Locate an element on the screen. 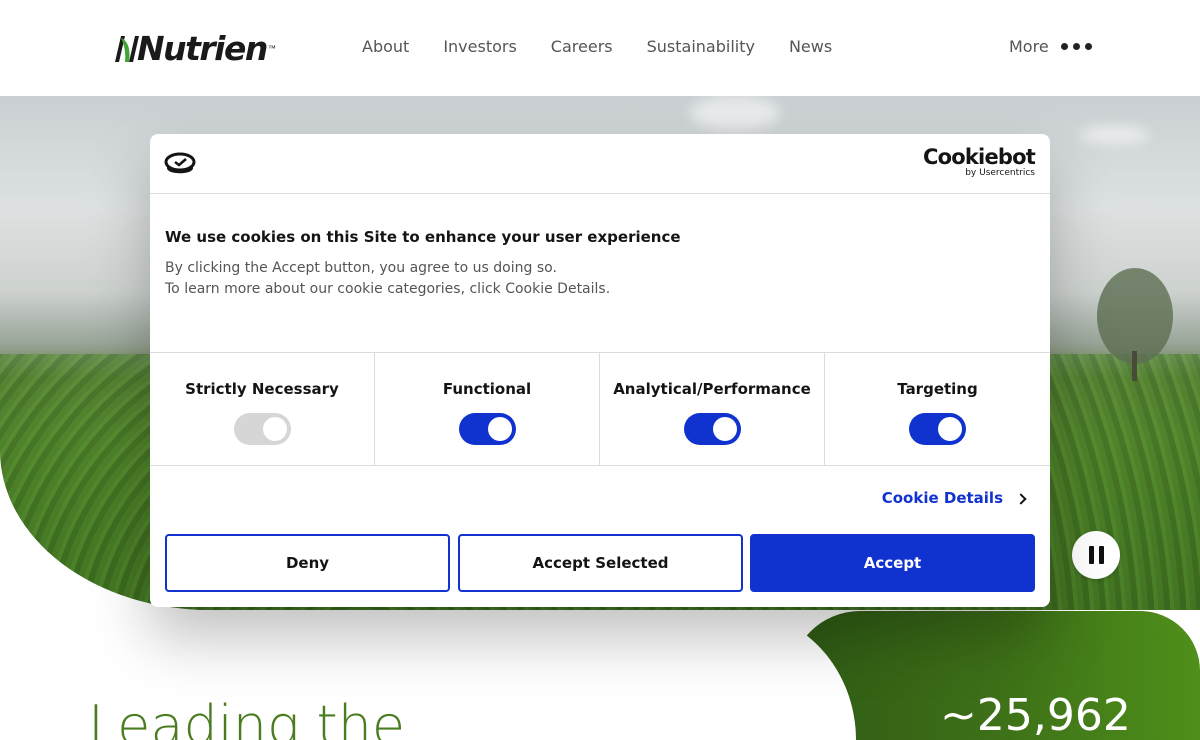 This screenshot has height=740, width=1200. nav-item-investors: Investors is located at coordinates (479, 46).